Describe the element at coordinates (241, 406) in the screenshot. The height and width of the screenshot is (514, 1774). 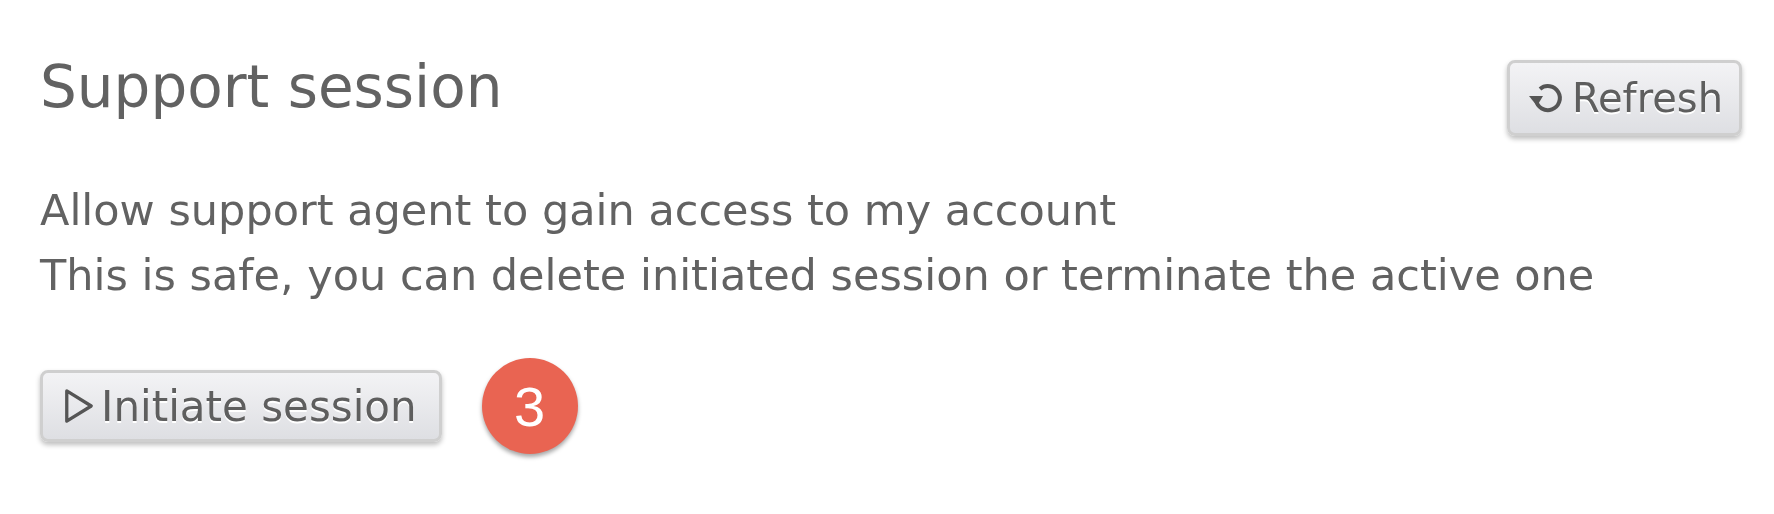
I see `initiate-session-button: Initiate session` at that location.